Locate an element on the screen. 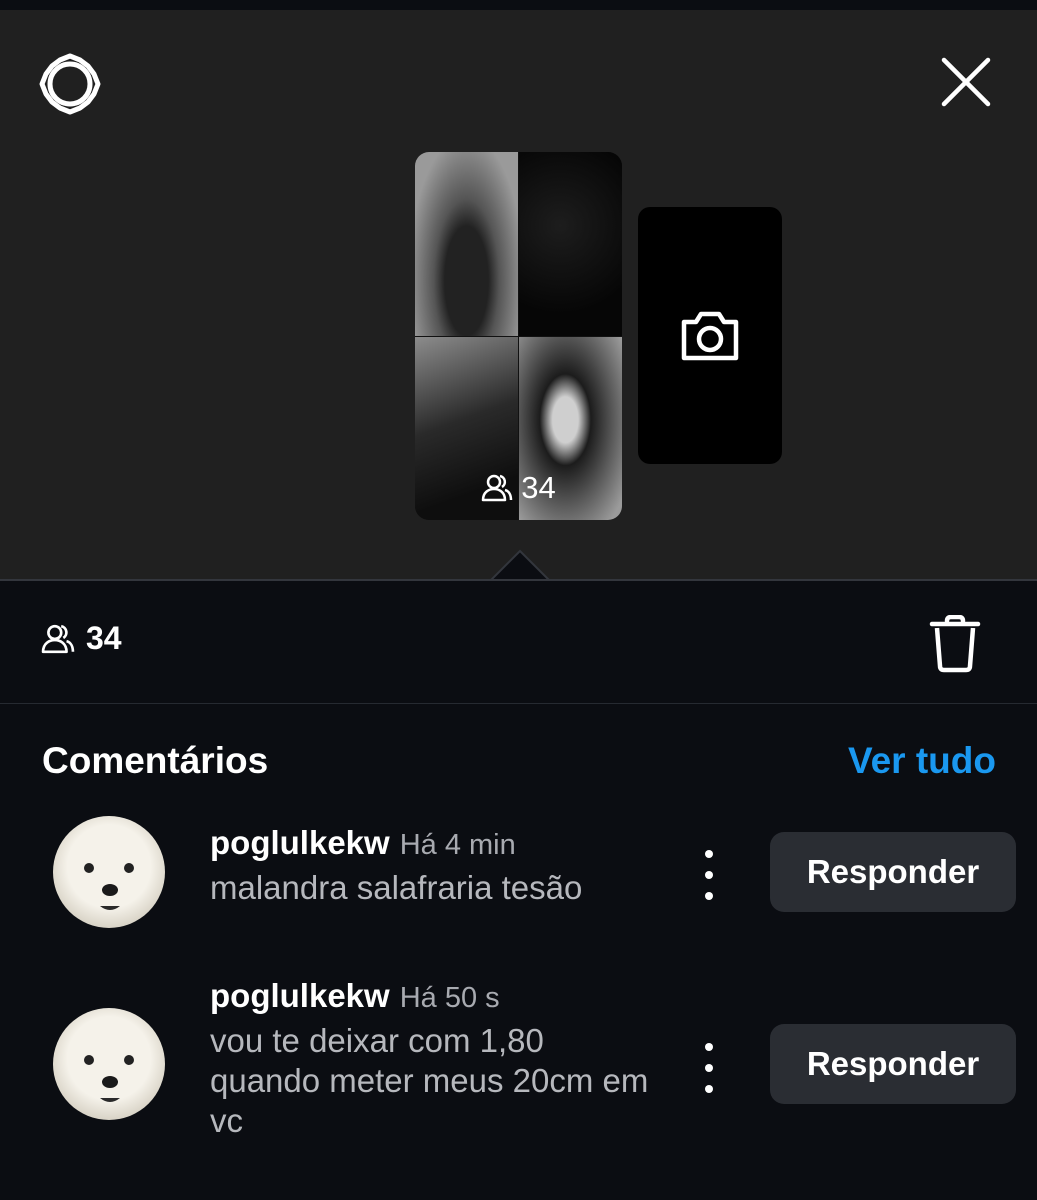  story-thumbnail: 34 is located at coordinates (518, 336).